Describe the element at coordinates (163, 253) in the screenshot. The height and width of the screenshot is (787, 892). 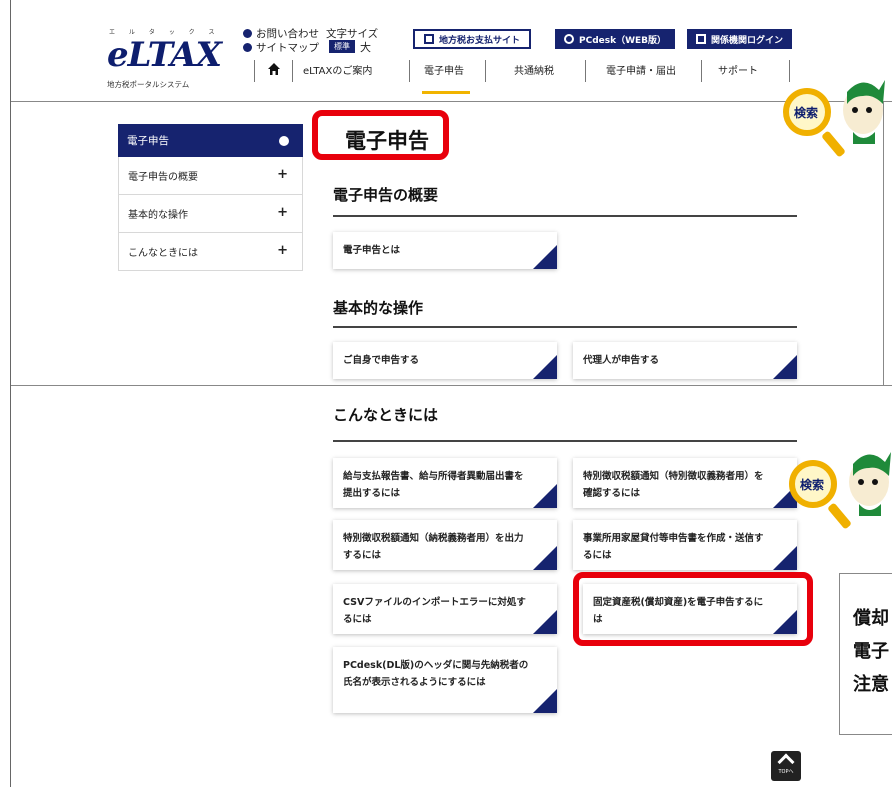
I see `sidebar-item-label: こんなときには` at that location.